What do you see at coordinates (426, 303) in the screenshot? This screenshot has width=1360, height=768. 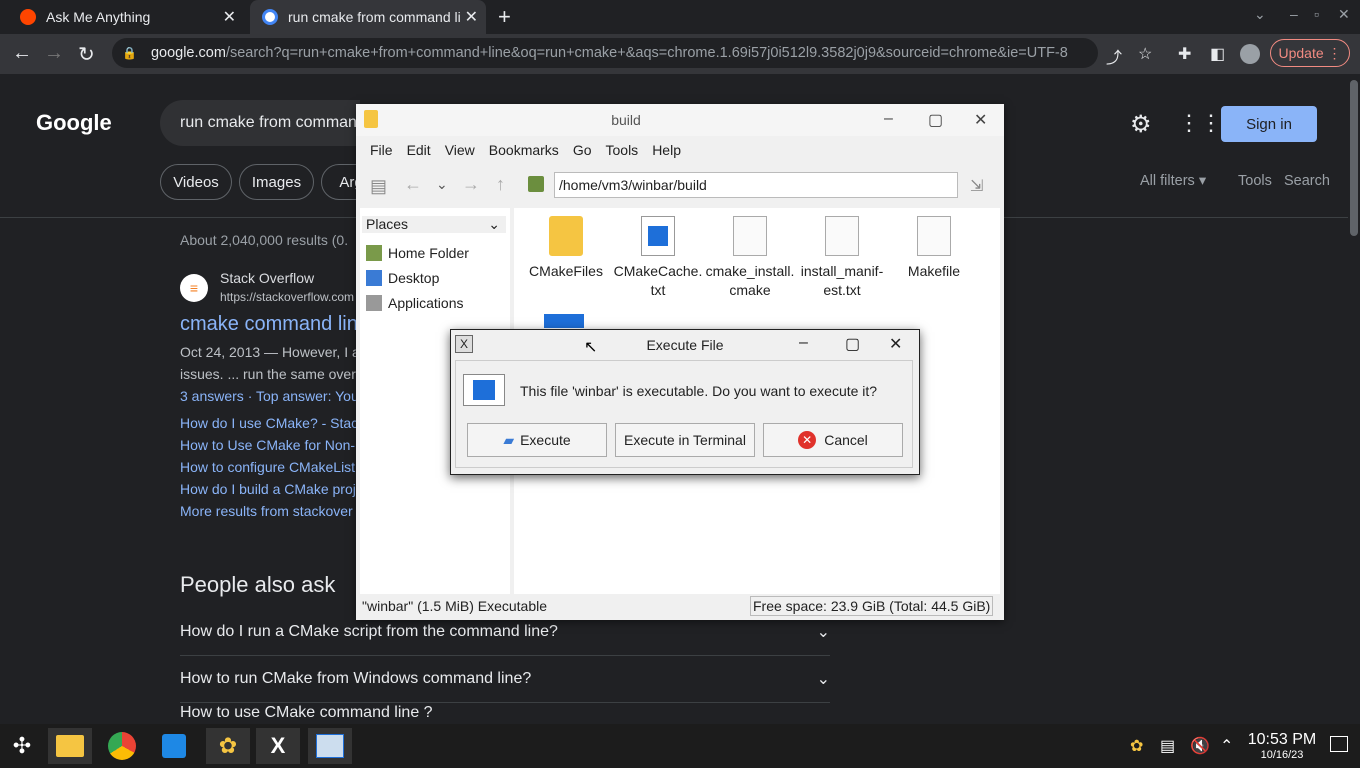 I see `place-label: Applications` at bounding box center [426, 303].